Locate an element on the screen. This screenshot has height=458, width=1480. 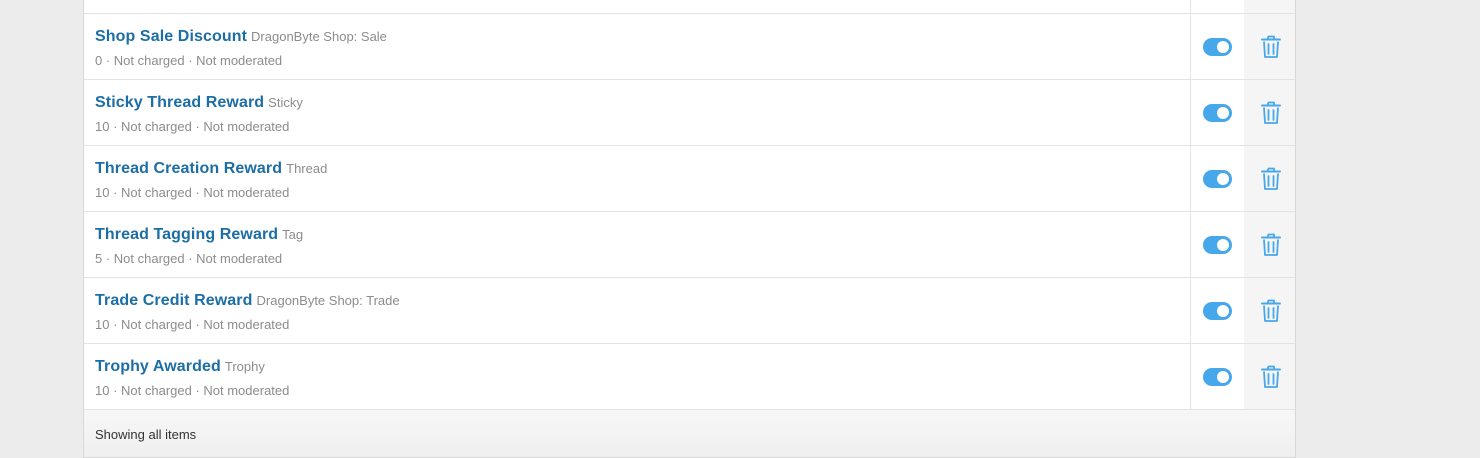
item-meta: 5 · Not charged · Not moderated is located at coordinates (189, 258).